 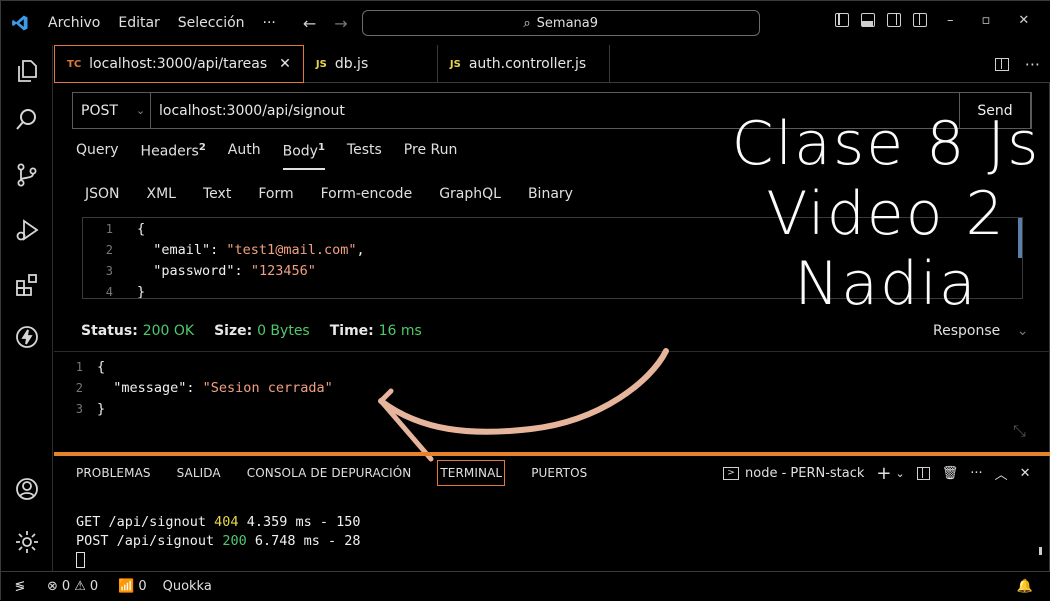 What do you see at coordinates (1001, 64) in the screenshot?
I see `split-editor-icon` at bounding box center [1001, 64].